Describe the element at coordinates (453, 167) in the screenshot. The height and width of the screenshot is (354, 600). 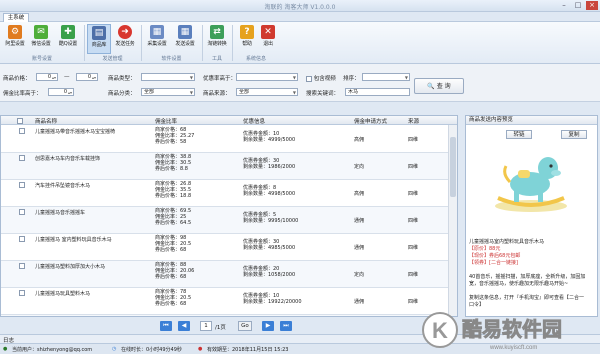
I see `scroll-thumb` at that location.